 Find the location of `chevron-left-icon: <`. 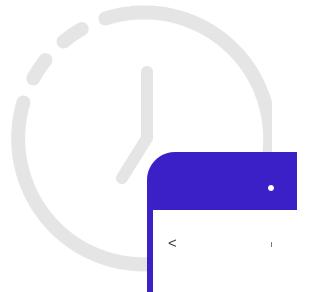

chevron-left-icon: < is located at coordinates (172, 243).